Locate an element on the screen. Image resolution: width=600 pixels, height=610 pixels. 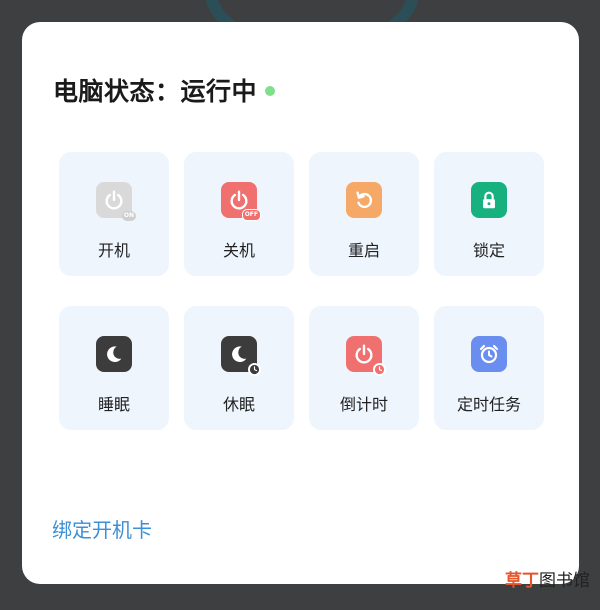
power-on-label: 开机 is located at coordinates (113, 250).